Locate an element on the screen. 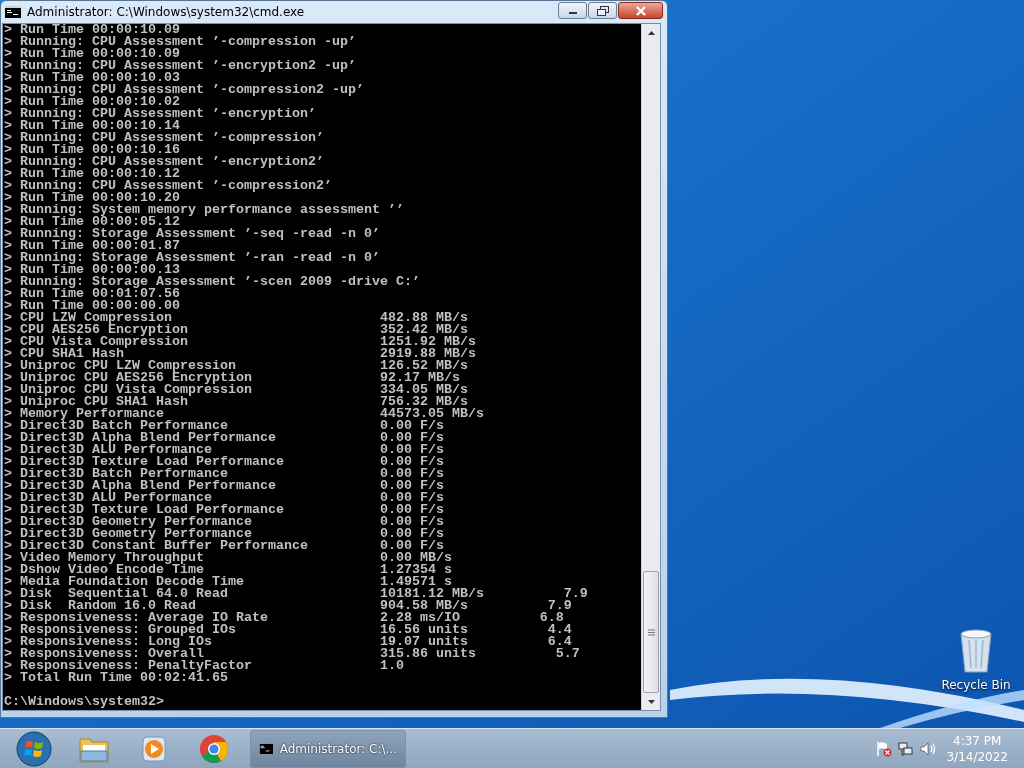 The height and width of the screenshot is (768, 1024). result-label: > Direct3D Alpha Blend Performance is located at coordinates (140, 486).